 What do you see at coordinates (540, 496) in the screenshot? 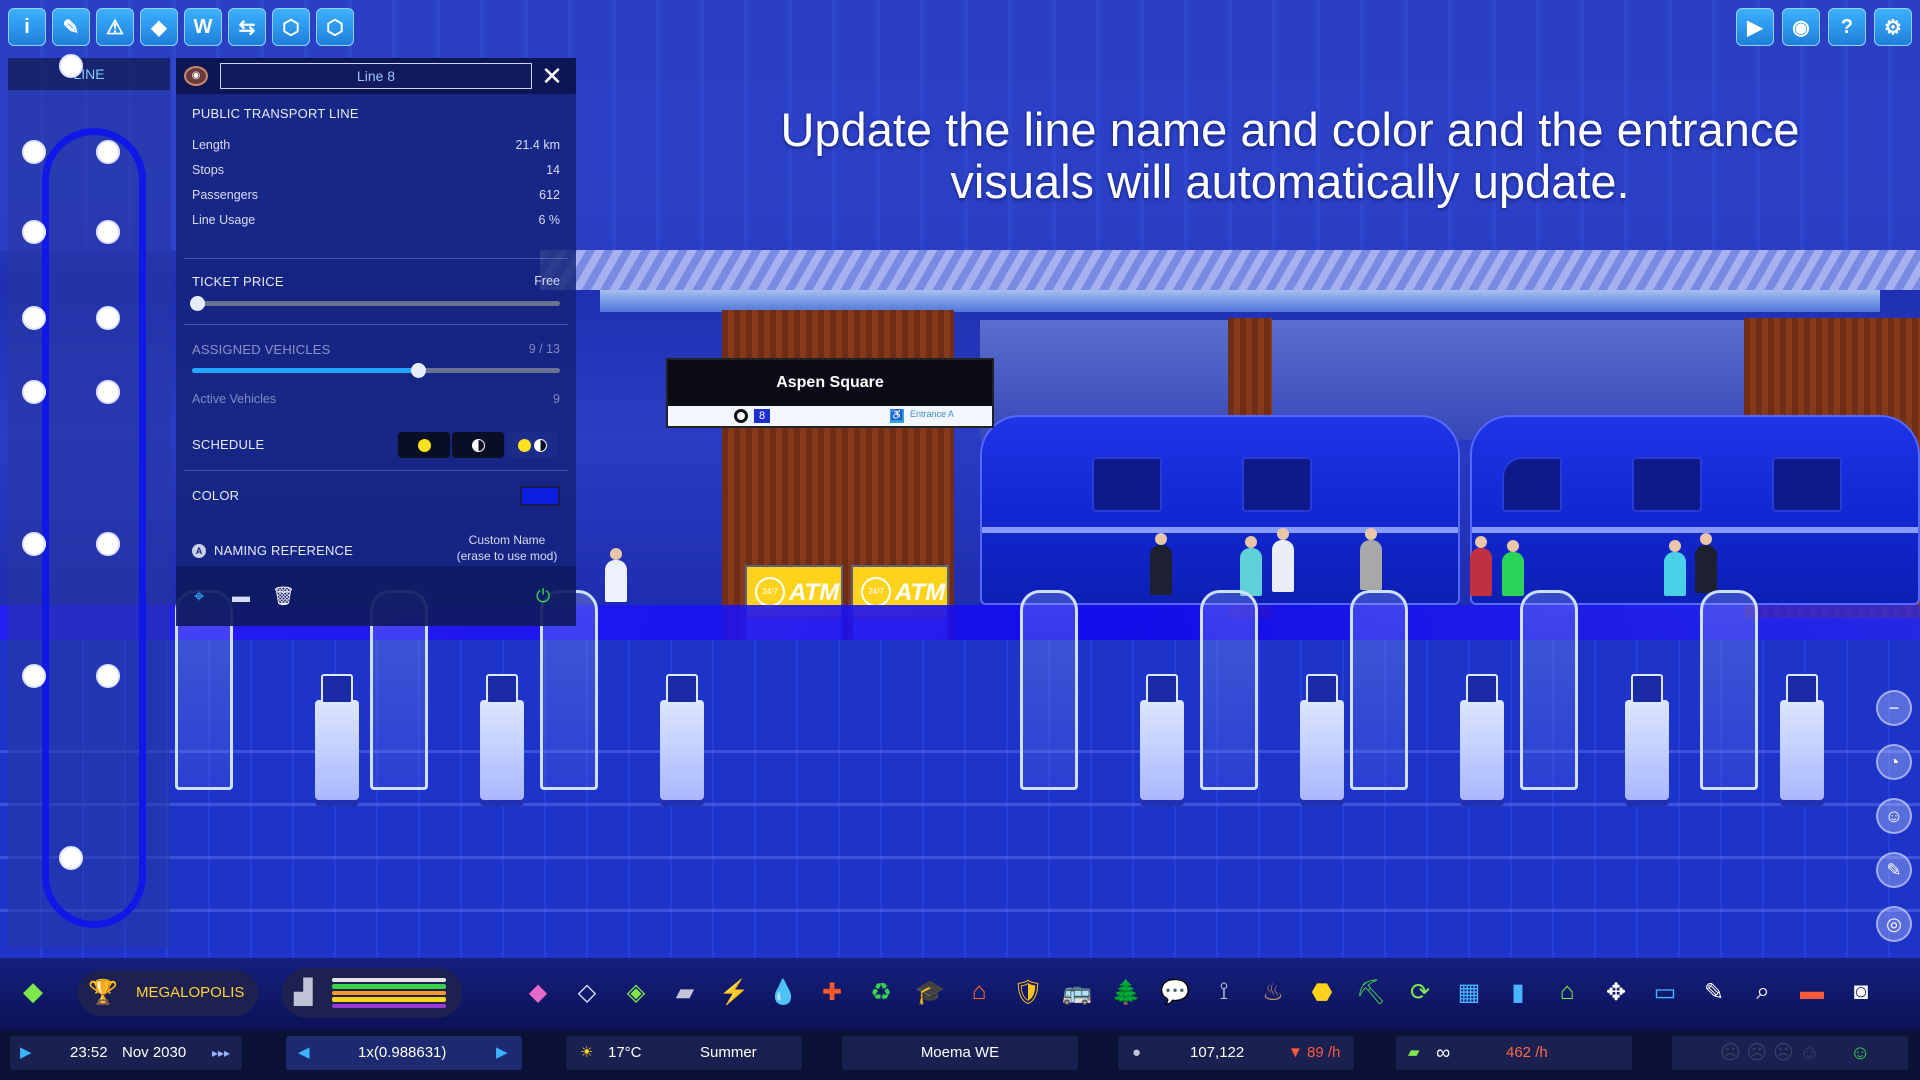
I see `line-color-picker` at bounding box center [540, 496].